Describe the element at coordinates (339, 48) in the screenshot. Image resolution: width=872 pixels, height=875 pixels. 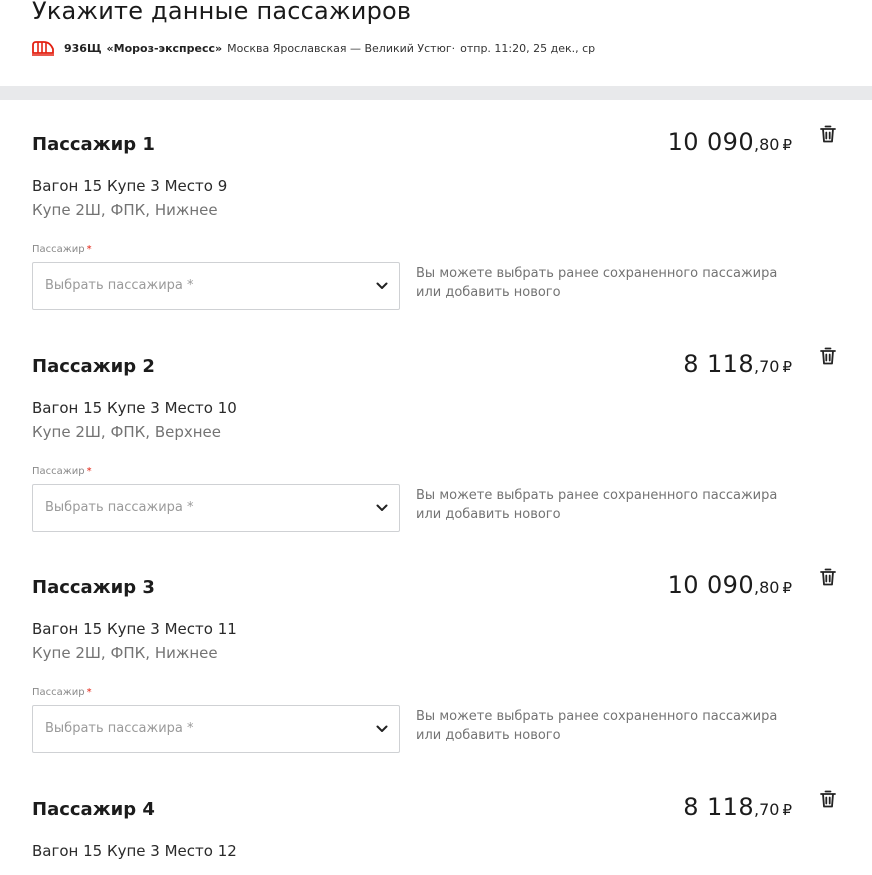
I see `train-route: Москва Ярославская — Великий Устюг` at that location.